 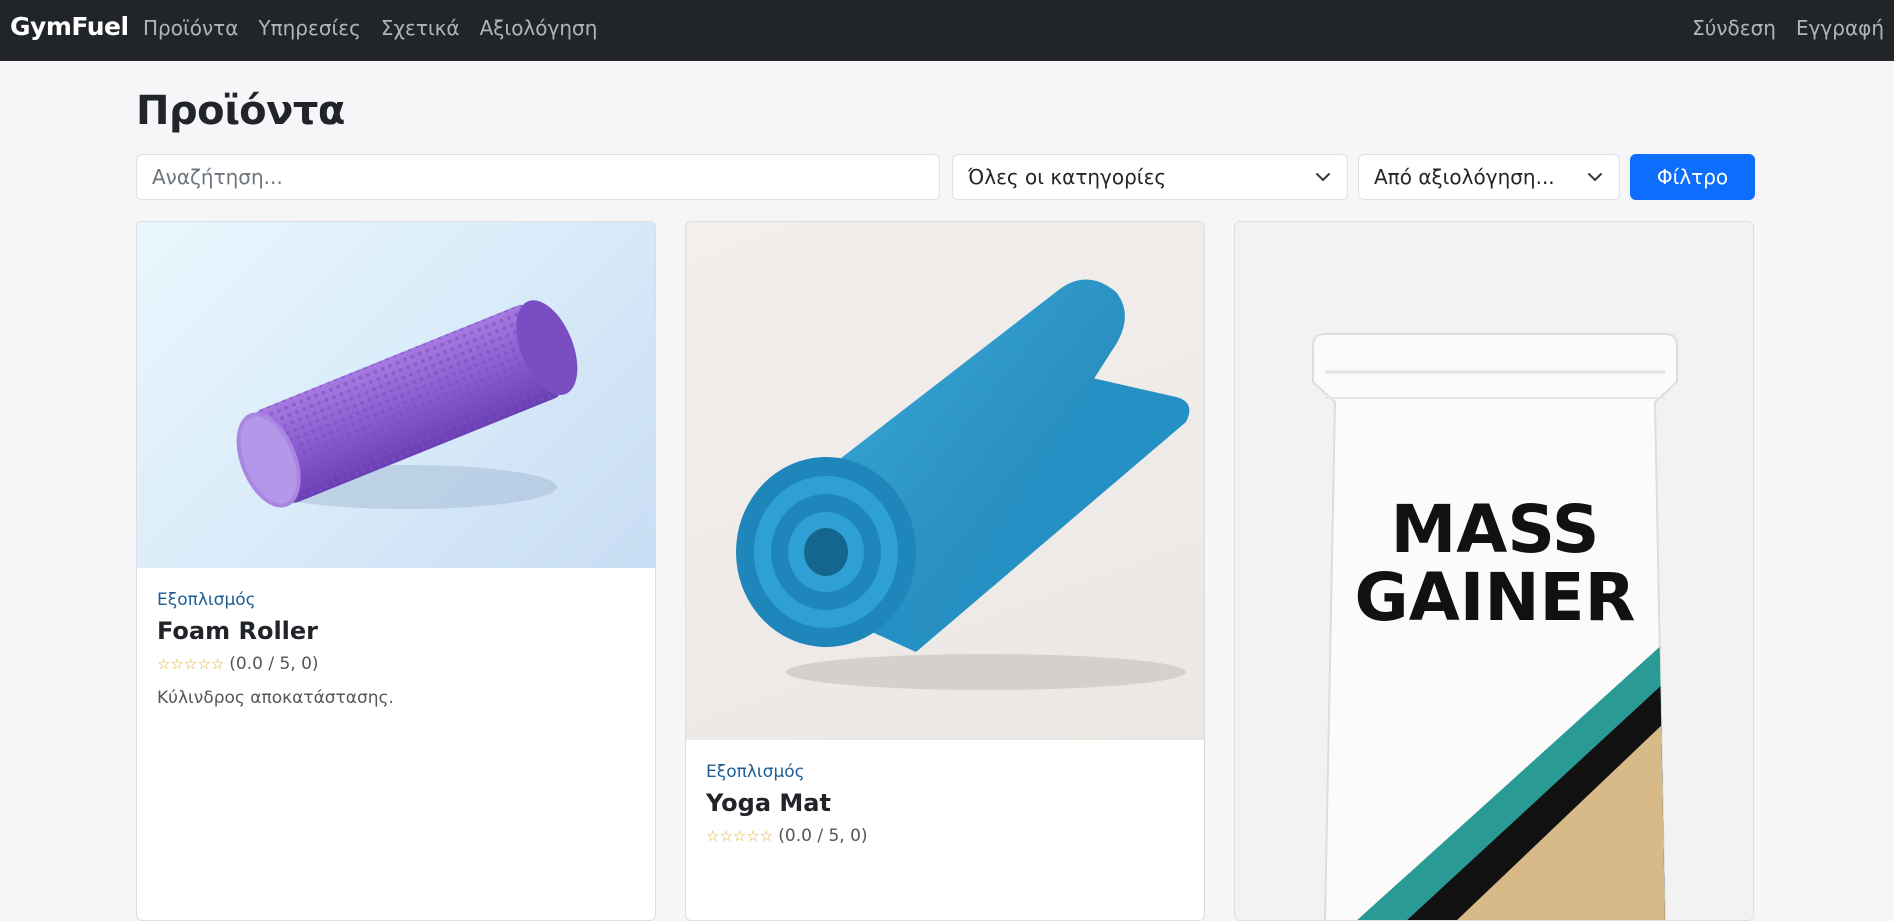 What do you see at coordinates (1495, 529) in the screenshot?
I see `mass-gainer-label-1: MASS` at bounding box center [1495, 529].